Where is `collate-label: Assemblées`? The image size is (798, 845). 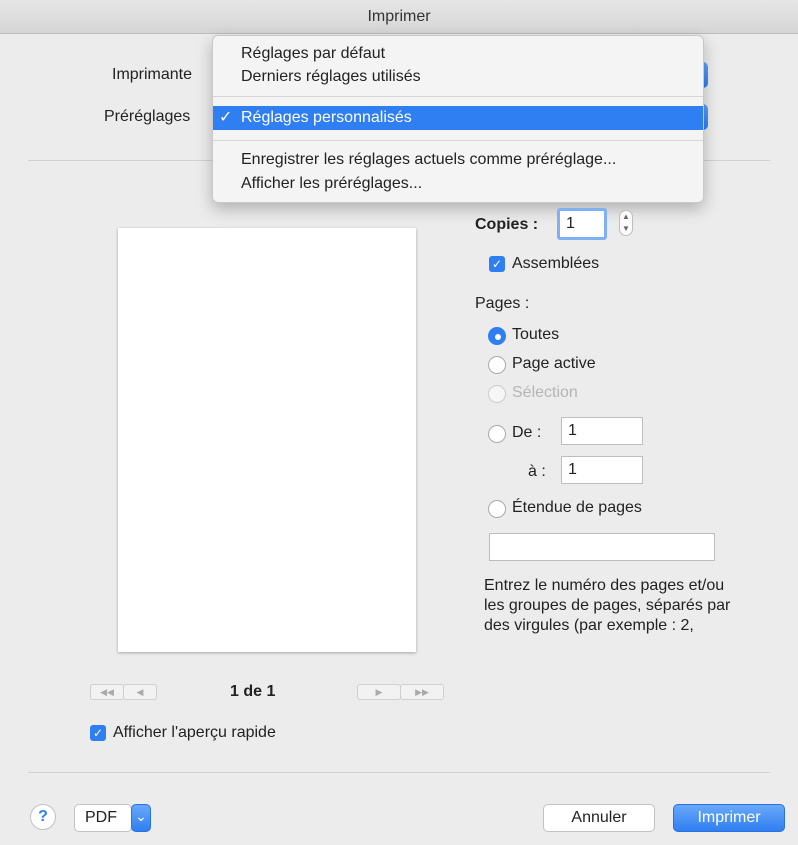
collate-label: Assemblées is located at coordinates (556, 263).